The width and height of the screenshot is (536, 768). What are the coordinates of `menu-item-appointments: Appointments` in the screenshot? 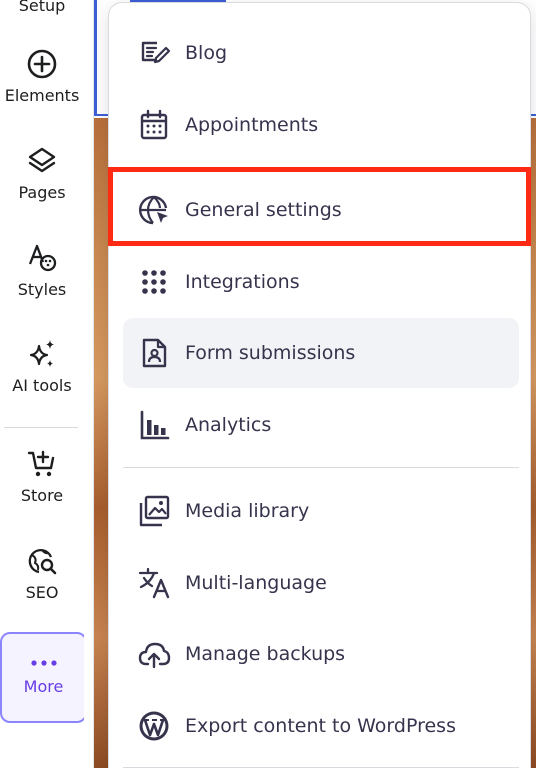 It's located at (321, 125).